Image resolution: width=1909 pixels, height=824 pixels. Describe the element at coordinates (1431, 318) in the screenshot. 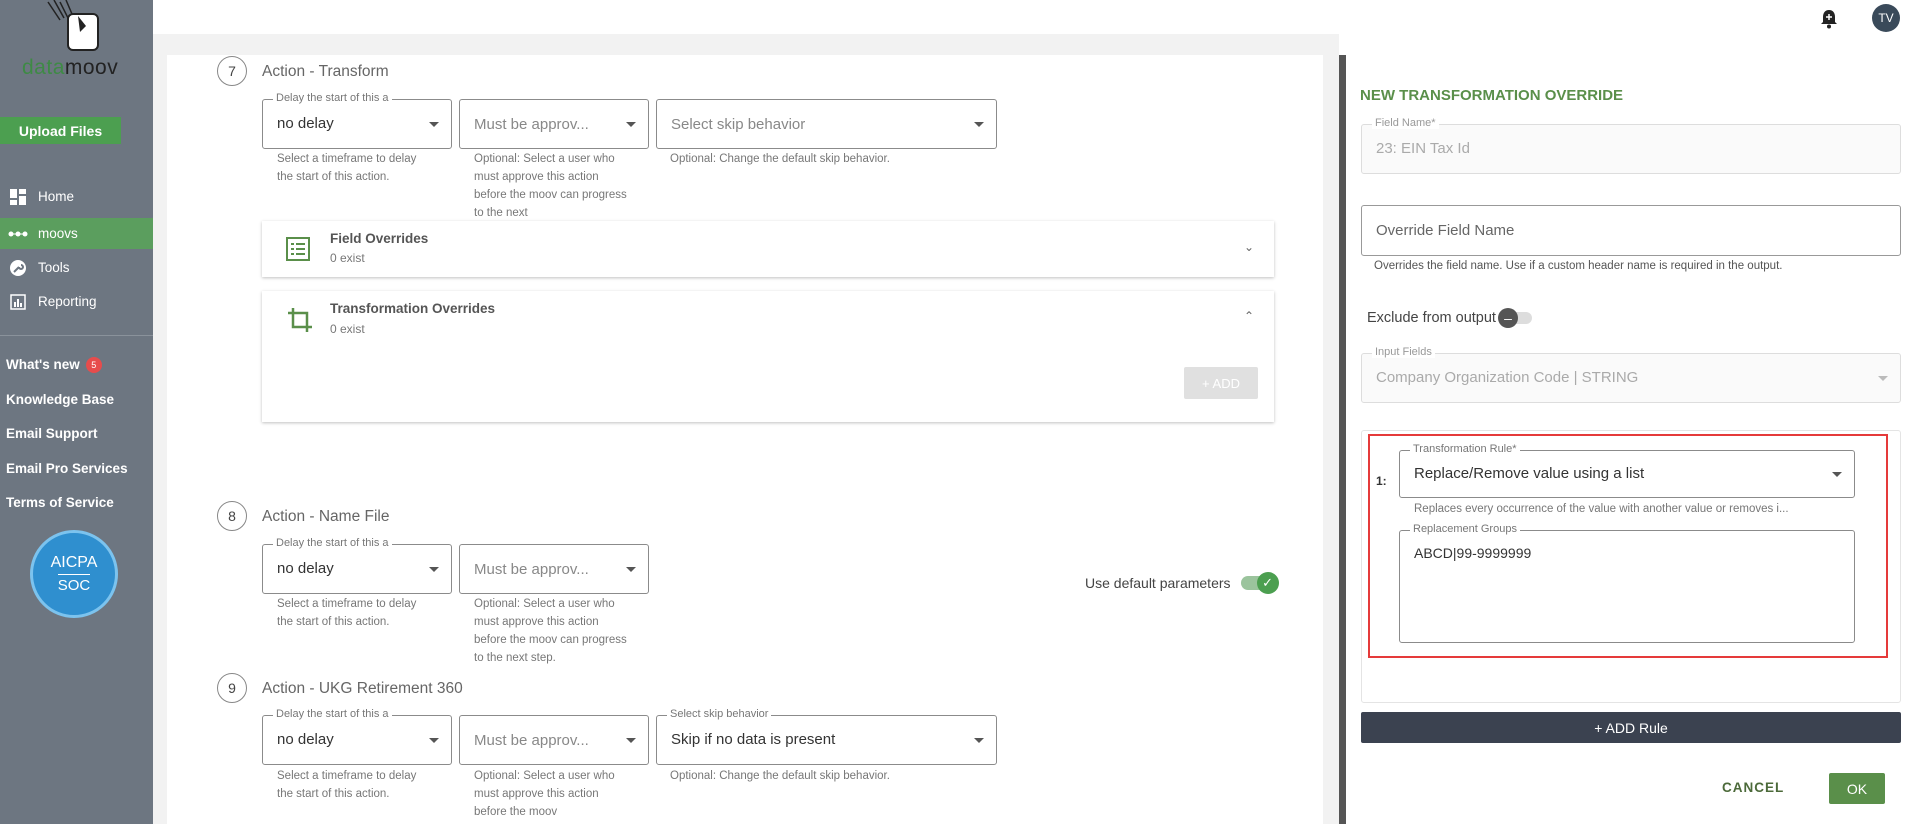

I see `exclude-from-output-label: Exclude from output` at that location.